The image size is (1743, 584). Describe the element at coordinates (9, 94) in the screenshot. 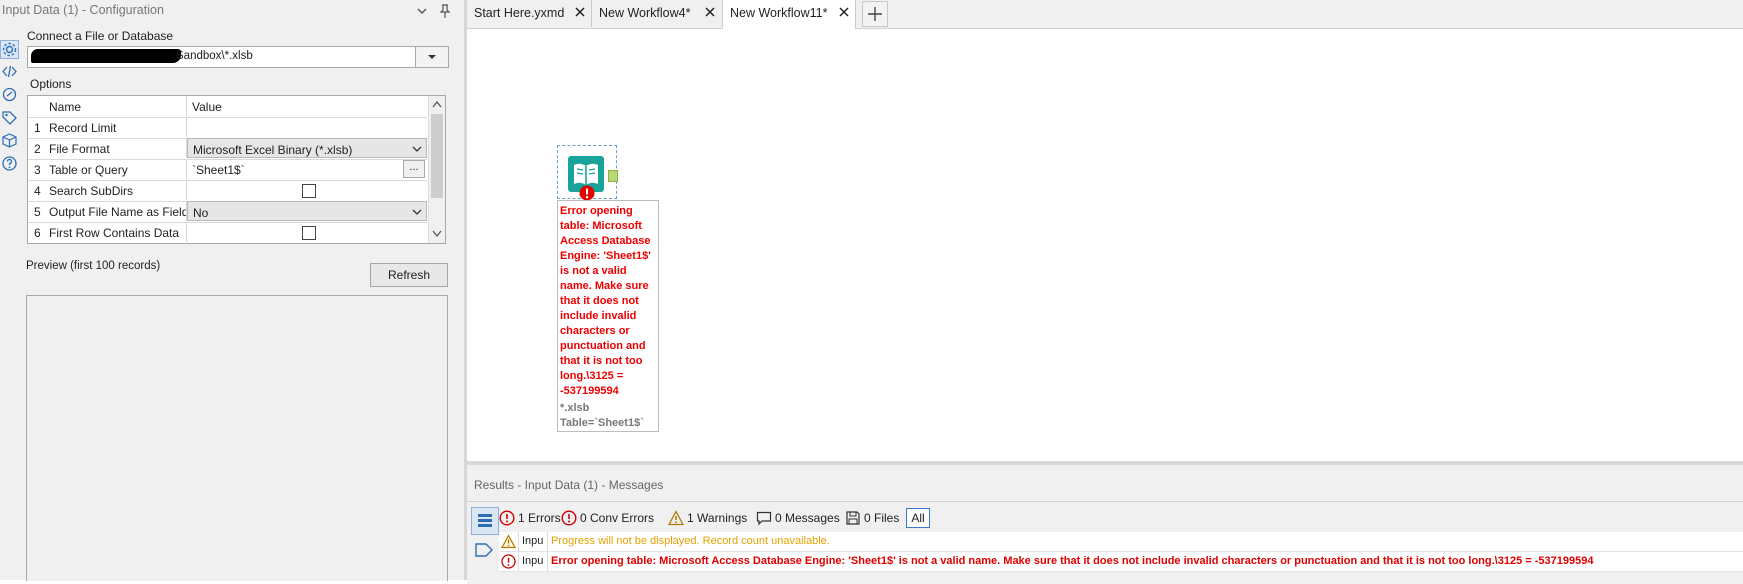

I see `annotation-icon` at that location.